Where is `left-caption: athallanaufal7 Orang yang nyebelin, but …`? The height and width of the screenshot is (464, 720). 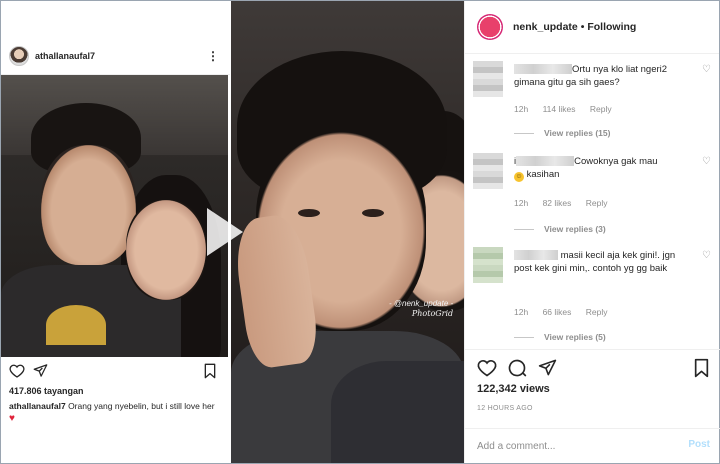 left-caption: athallanaufal7 Orang yang nyebelin, but … is located at coordinates (116, 412).